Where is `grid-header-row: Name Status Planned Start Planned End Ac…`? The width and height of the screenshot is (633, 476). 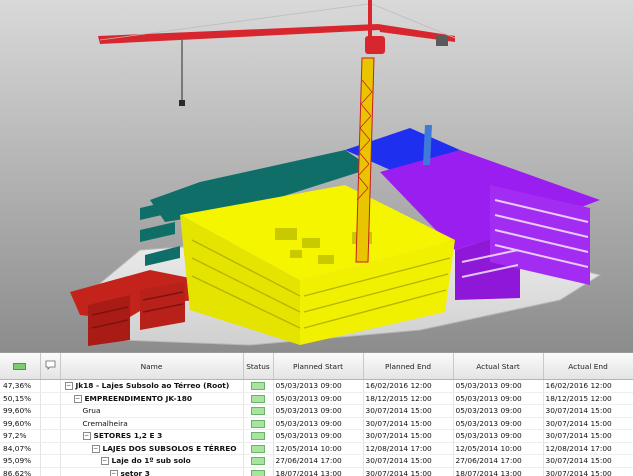 grid-header-row: Name Status Planned Start Planned End Ac… is located at coordinates (316, 366).